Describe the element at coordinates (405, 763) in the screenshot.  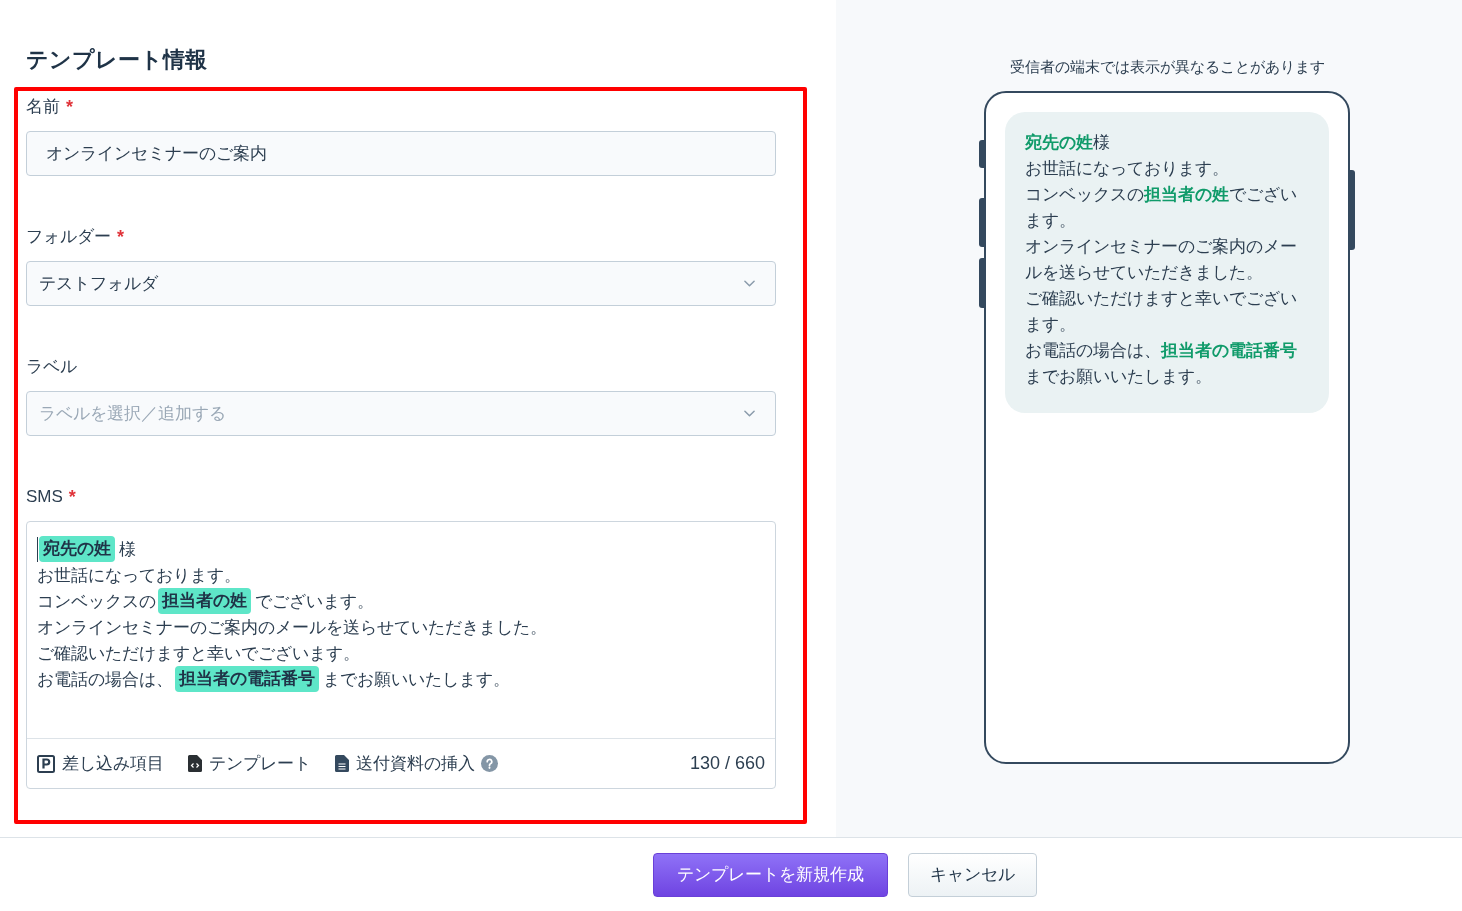
I see `toolbar-button: 送付資料の挿入` at that location.